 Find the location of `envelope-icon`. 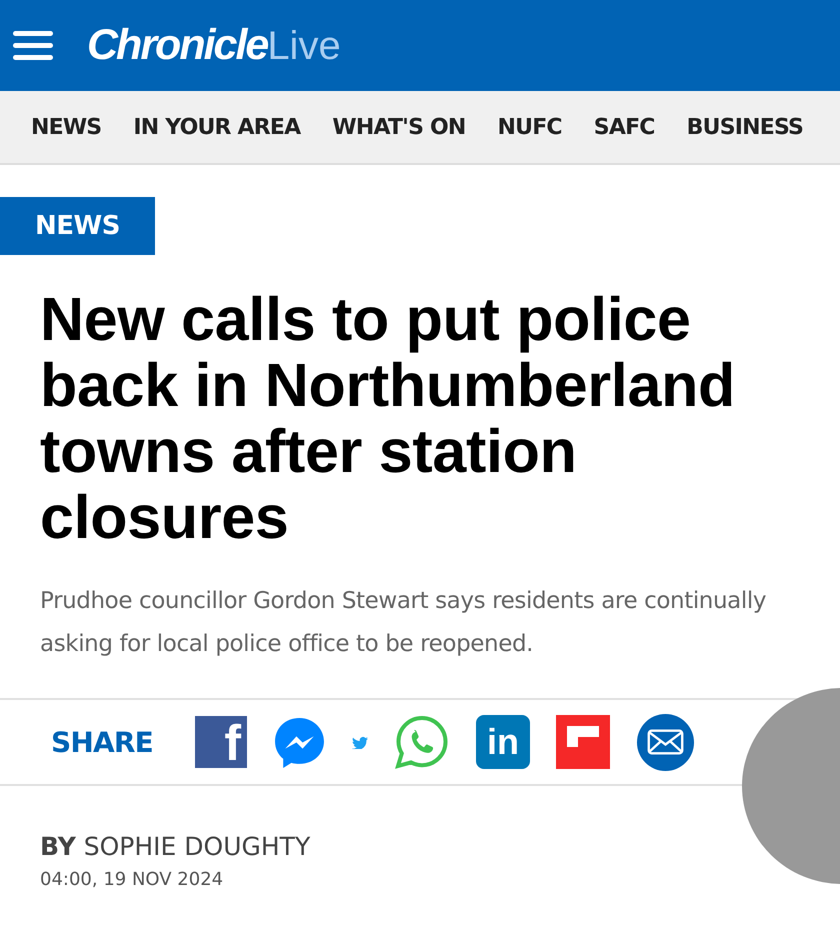

envelope-icon is located at coordinates (665, 742).